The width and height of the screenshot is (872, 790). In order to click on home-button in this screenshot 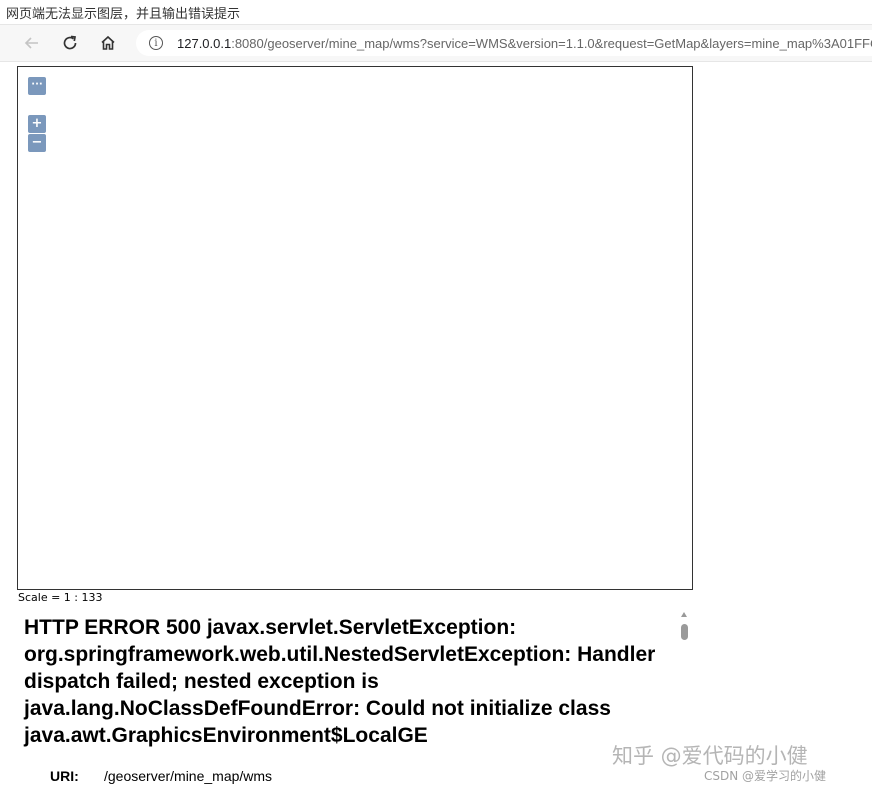, I will do `click(108, 43)`.